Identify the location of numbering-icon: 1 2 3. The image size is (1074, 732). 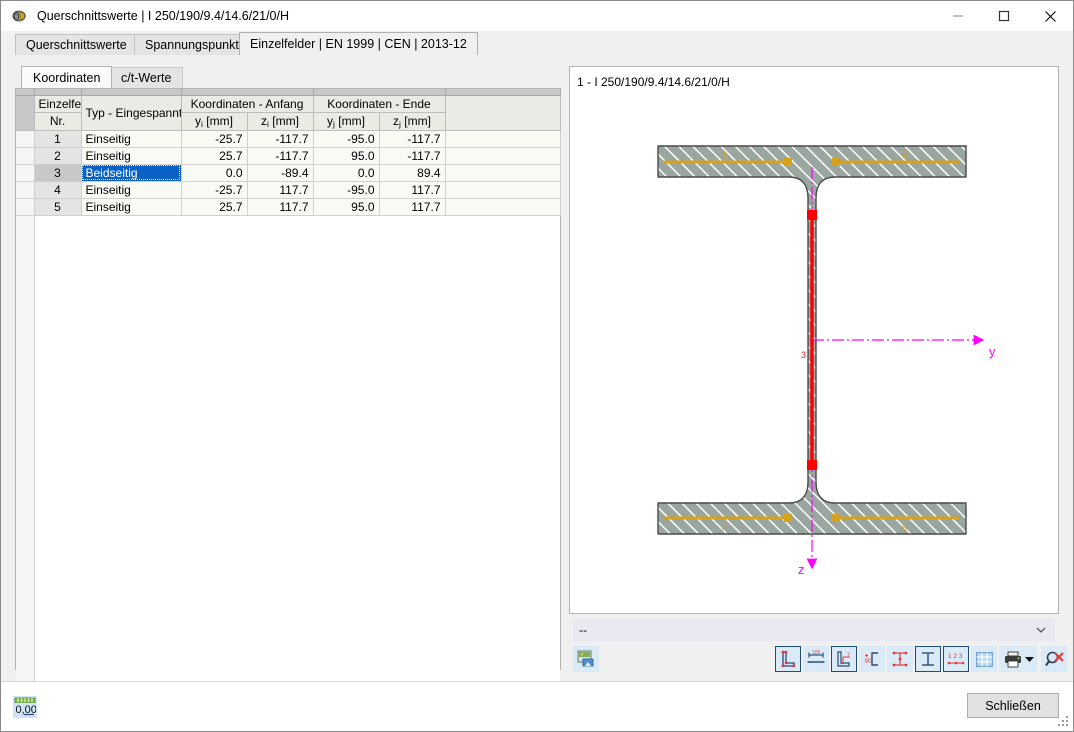
(956, 659).